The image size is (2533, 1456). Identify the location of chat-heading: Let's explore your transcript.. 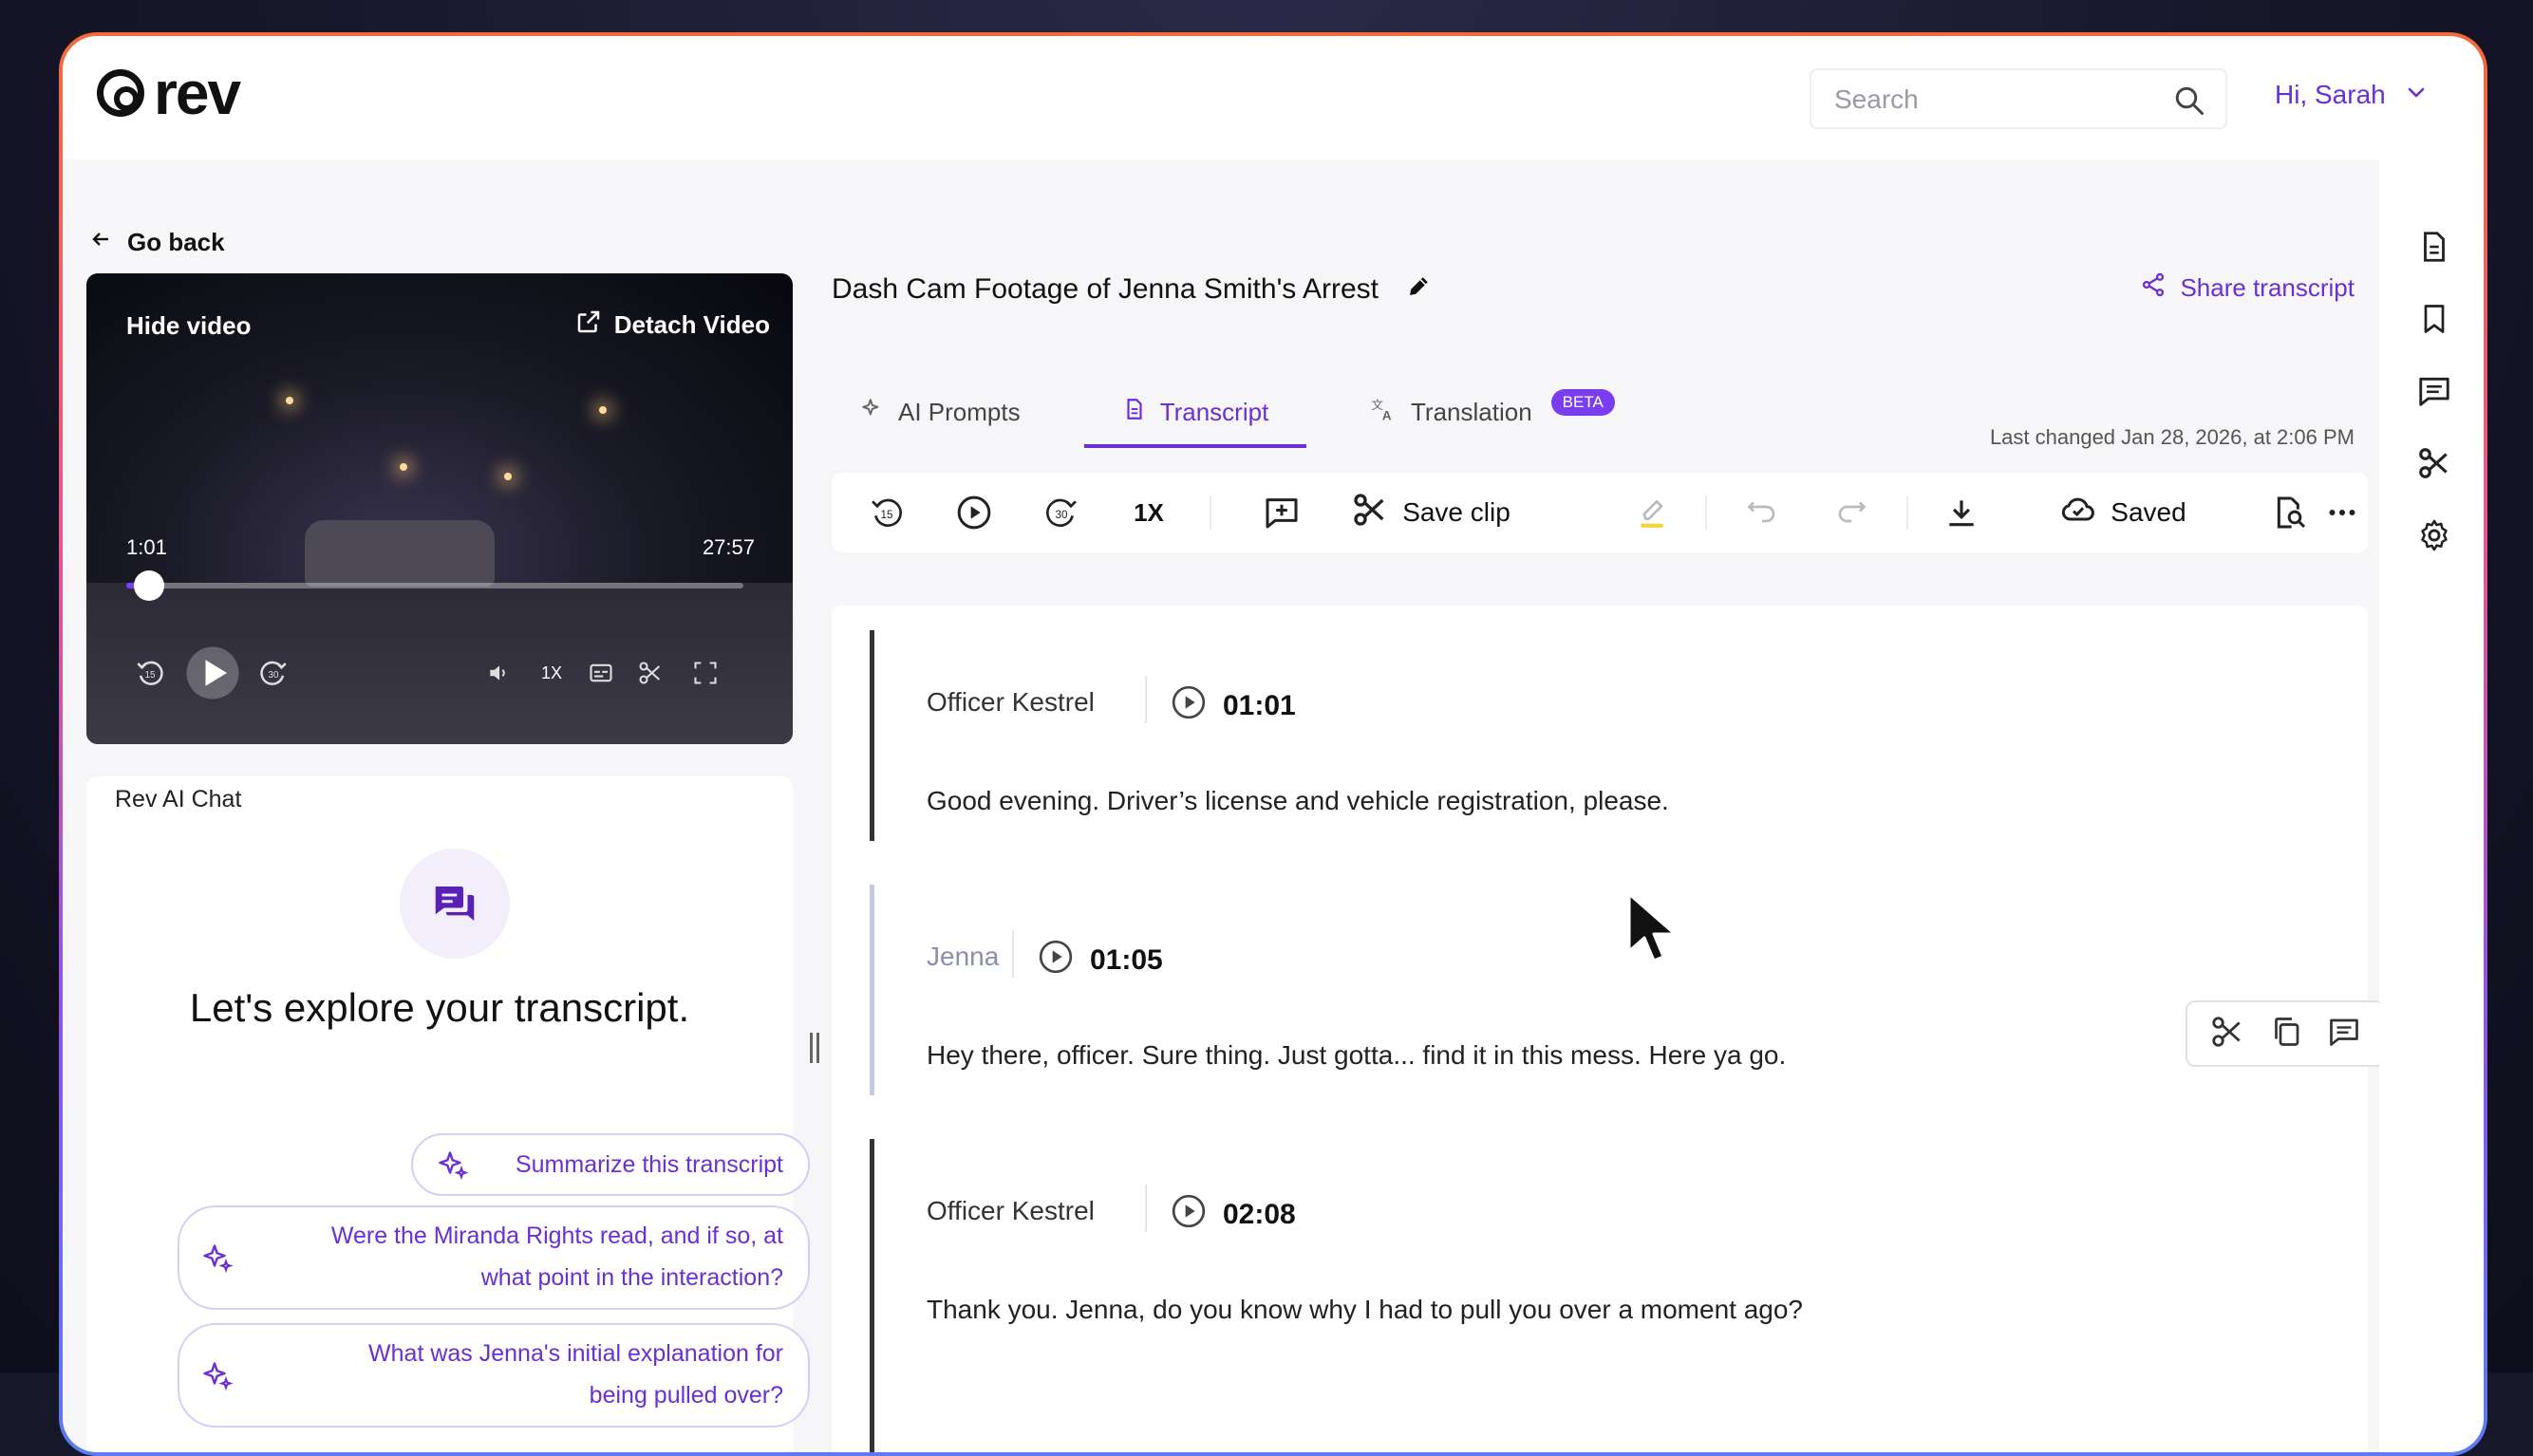
(440, 1007).